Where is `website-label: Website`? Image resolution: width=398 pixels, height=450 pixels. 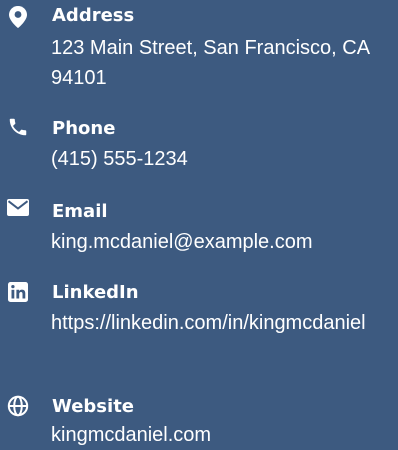
website-label: Website is located at coordinates (93, 406).